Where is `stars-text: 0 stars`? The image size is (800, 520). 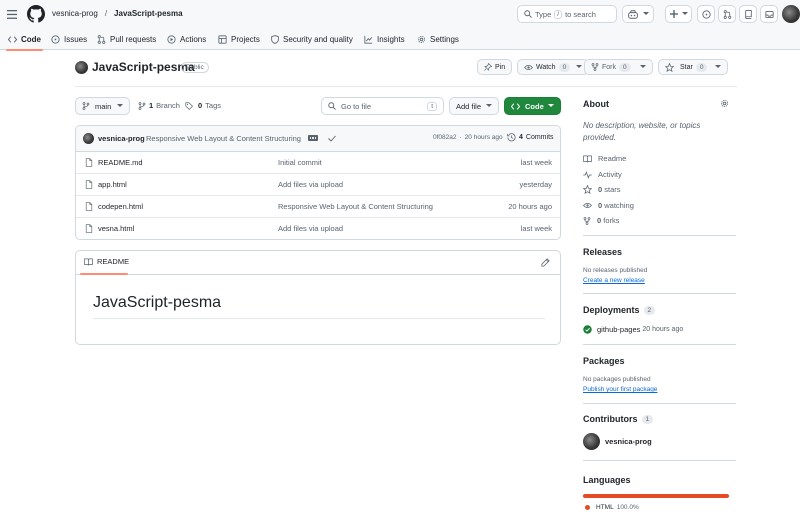
stars-text: 0 stars is located at coordinates (609, 189).